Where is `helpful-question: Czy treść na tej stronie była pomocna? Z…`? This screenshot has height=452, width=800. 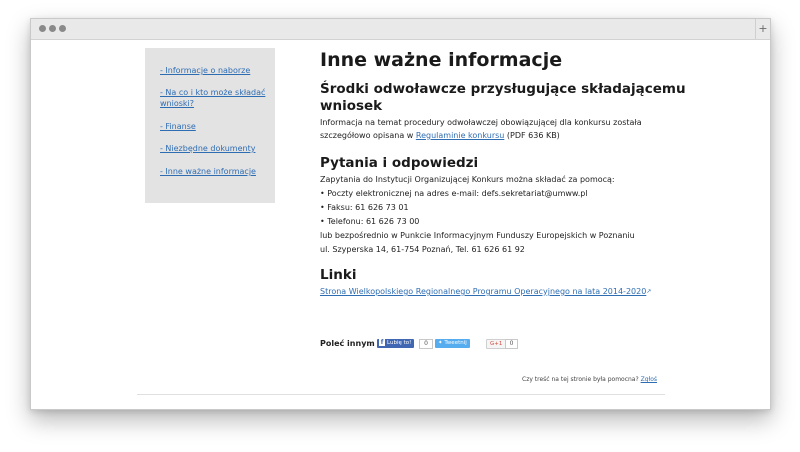 helpful-question: Czy treść na tej stronie była pomocna? Z… is located at coordinates (590, 379).